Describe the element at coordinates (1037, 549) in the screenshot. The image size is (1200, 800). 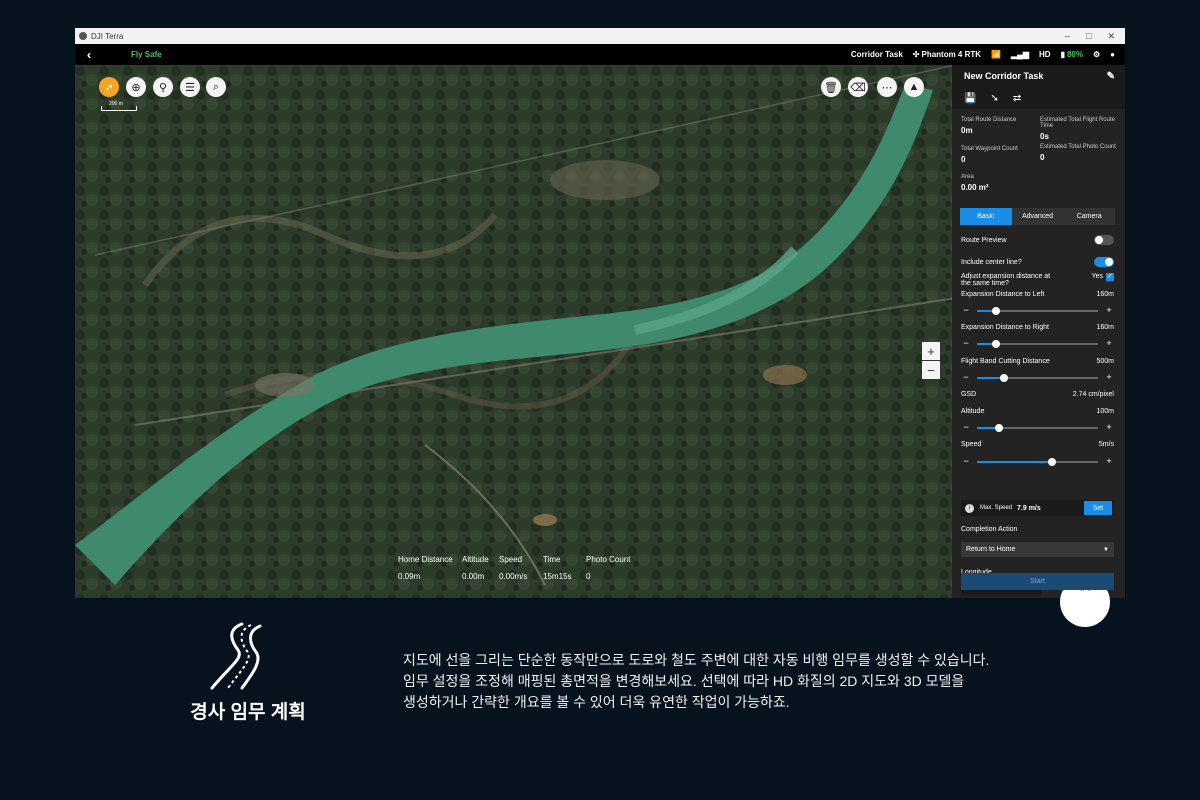
I see `completion-action-select: Return to Home ▼` at that location.